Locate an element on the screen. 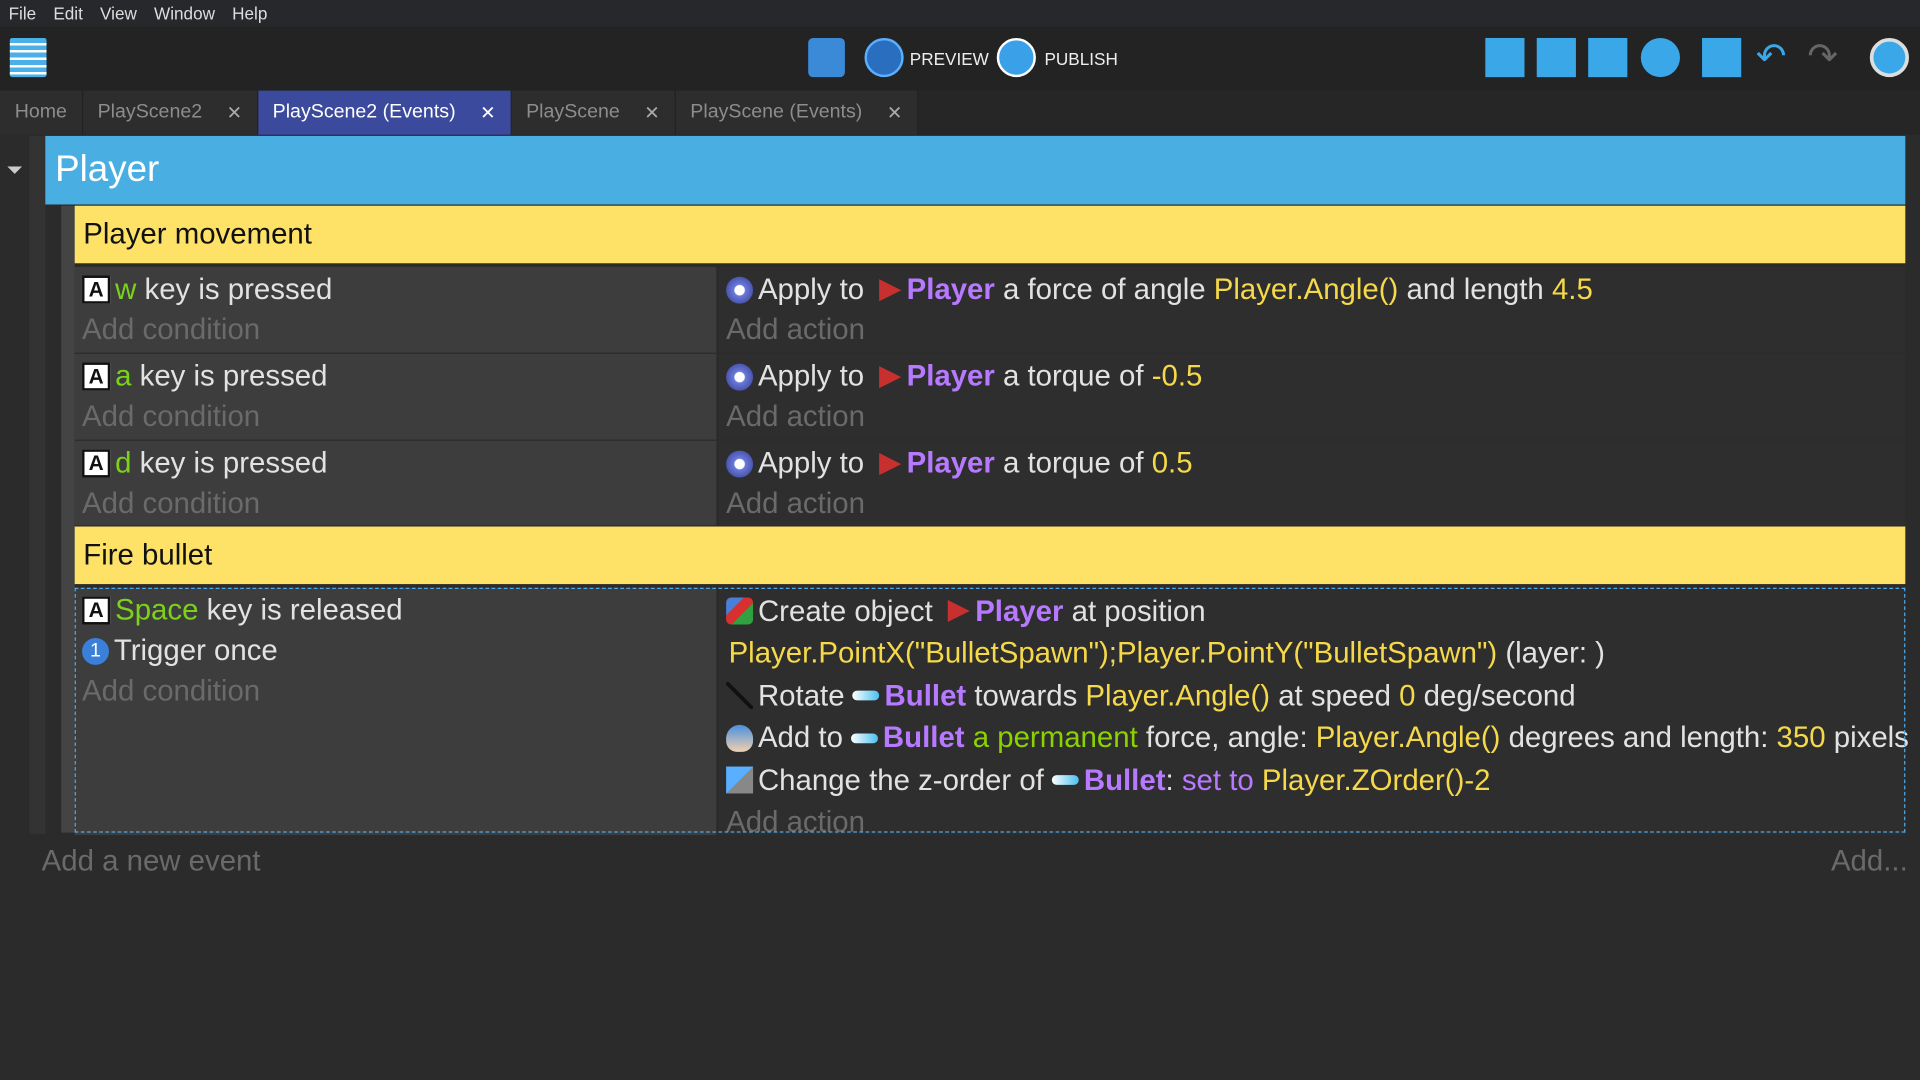 The height and width of the screenshot is (1080, 1920). comment-fire-bullet: Fire bullet is located at coordinates (990, 555).